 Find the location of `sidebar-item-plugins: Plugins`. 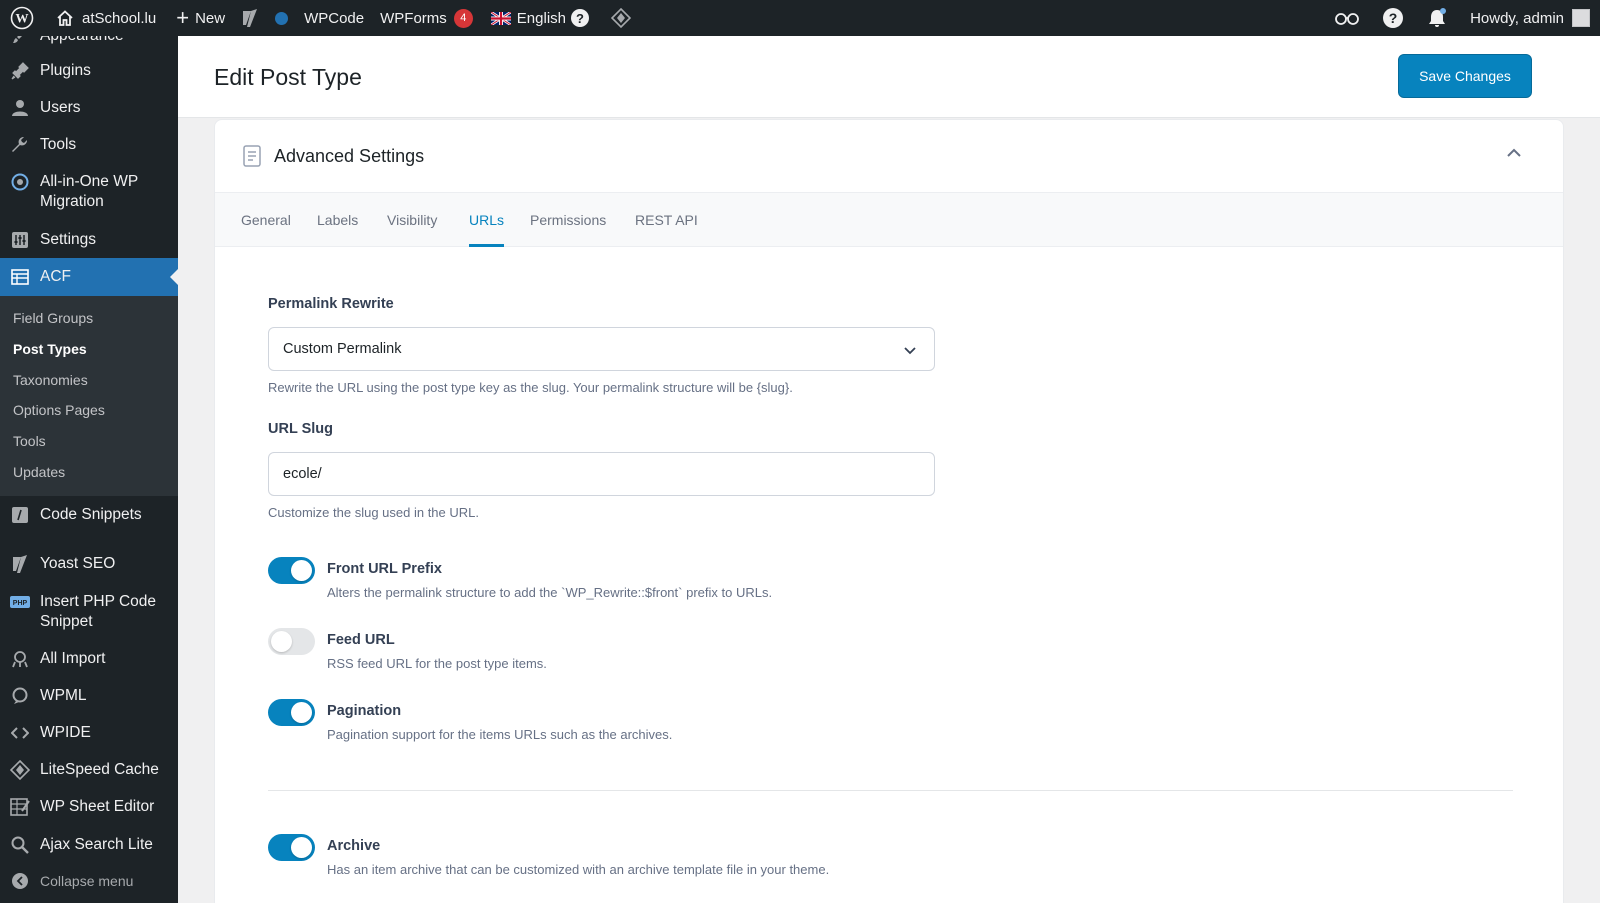

sidebar-item-plugins: Plugins is located at coordinates (89, 71).